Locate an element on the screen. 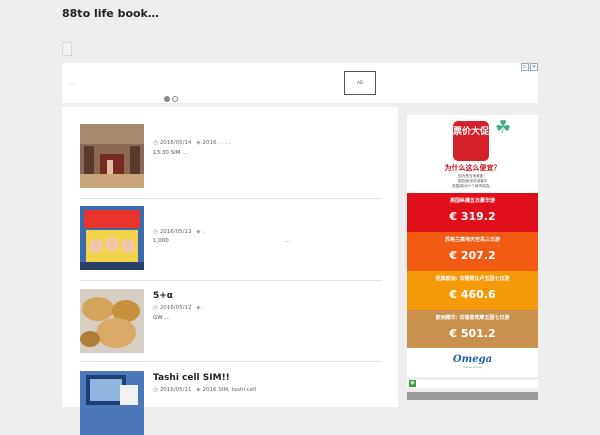  price-row: 苏格兰高地天空岛三日游 € 207.2 is located at coordinates (472, 251).